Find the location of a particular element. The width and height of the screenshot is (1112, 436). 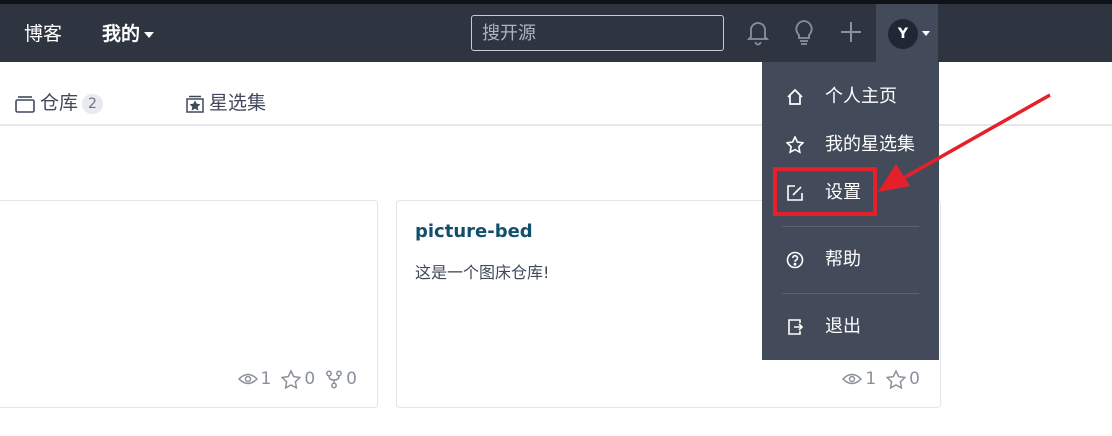

fork-stat: 0 is located at coordinates (341, 379).